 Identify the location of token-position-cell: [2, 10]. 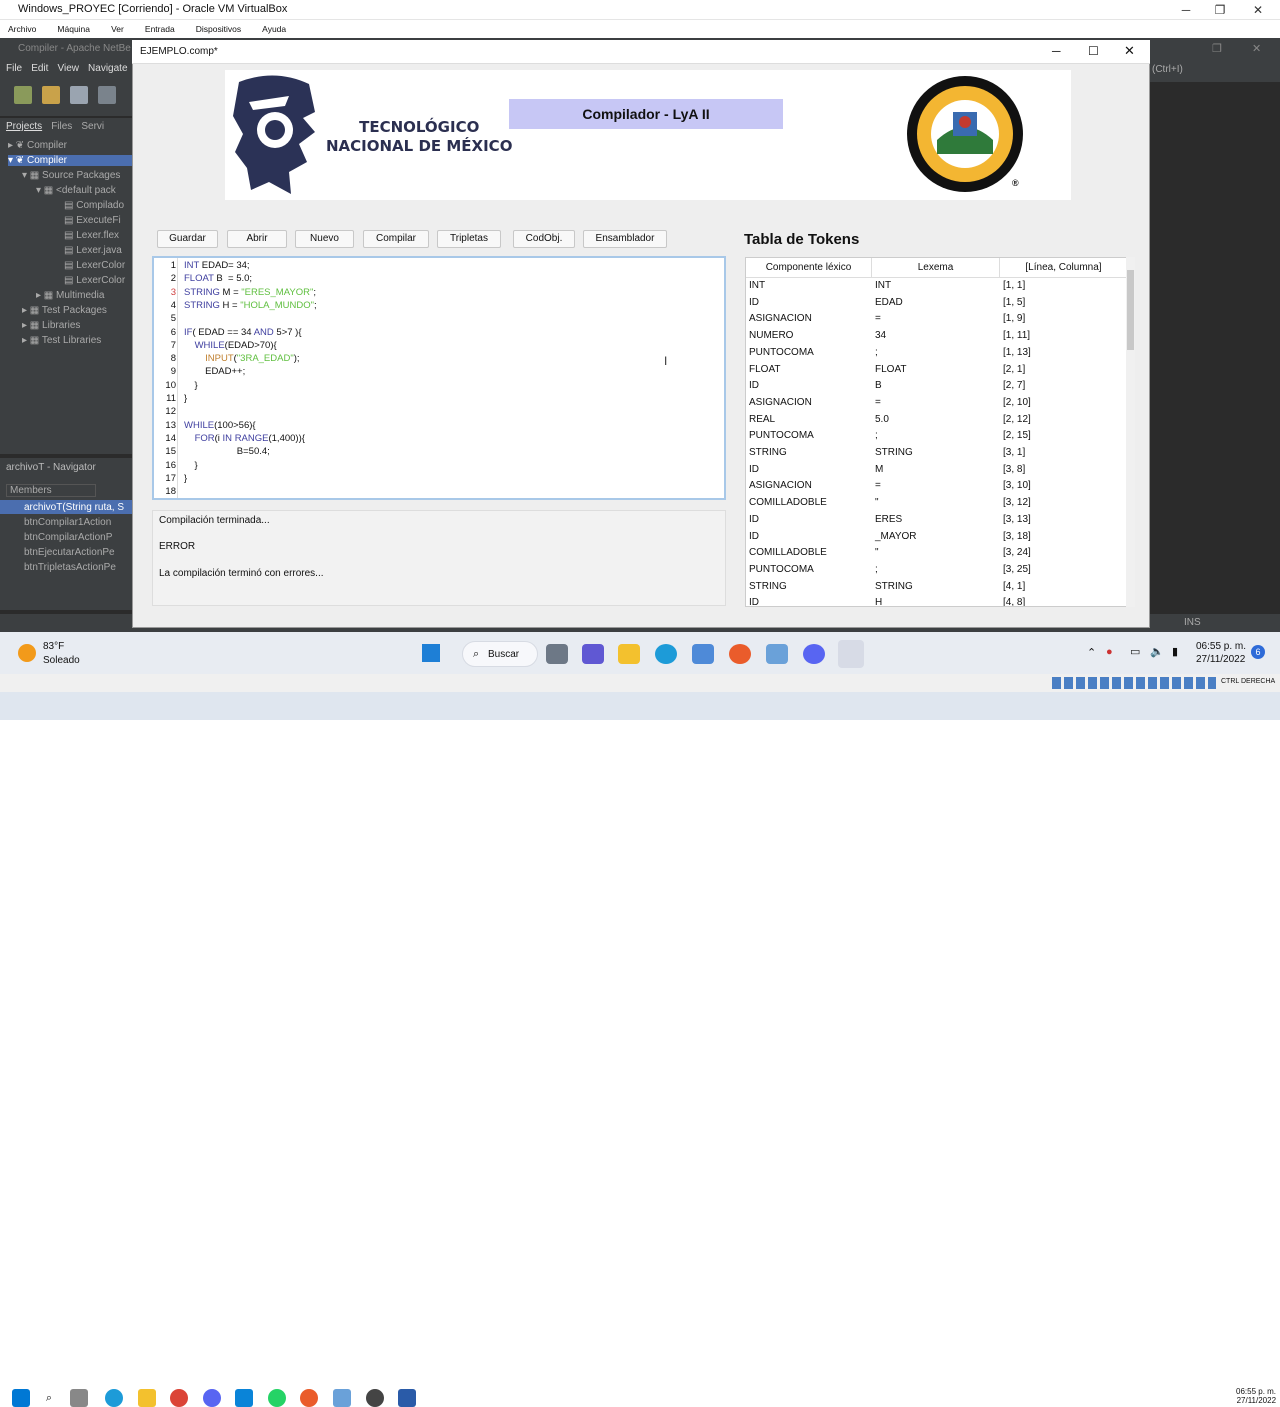
(1017, 402).